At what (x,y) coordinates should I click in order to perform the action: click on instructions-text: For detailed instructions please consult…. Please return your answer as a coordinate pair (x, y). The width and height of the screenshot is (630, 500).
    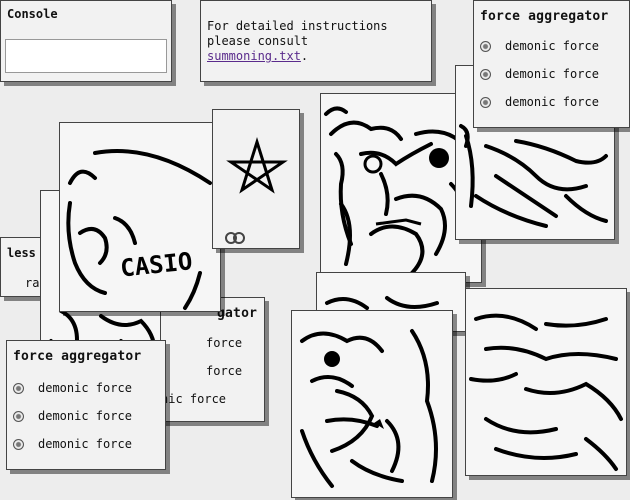
    Looking at the image, I should click on (317, 41).